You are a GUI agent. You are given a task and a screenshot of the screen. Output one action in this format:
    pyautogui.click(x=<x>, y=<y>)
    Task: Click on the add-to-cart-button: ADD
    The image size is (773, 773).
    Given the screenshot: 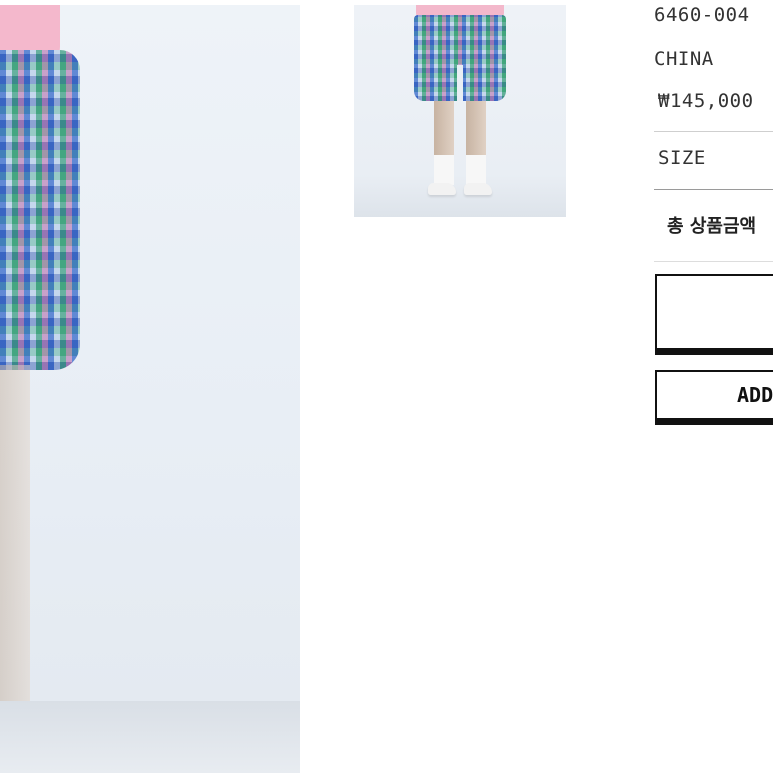 What is the action you would take?
    pyautogui.click(x=714, y=395)
    